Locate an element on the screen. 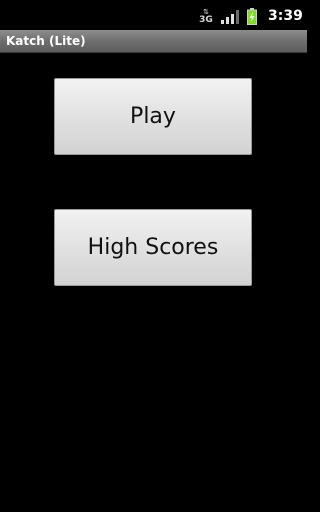 This screenshot has width=320, height=512. battery-charging-icon is located at coordinates (252, 16).